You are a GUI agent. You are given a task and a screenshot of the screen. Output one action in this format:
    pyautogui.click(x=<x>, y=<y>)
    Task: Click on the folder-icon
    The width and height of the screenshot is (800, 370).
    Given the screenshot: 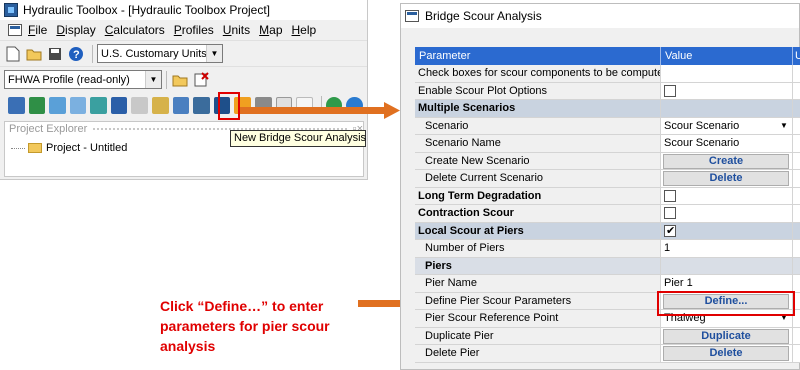 What is the action you would take?
    pyautogui.click(x=35, y=148)
    